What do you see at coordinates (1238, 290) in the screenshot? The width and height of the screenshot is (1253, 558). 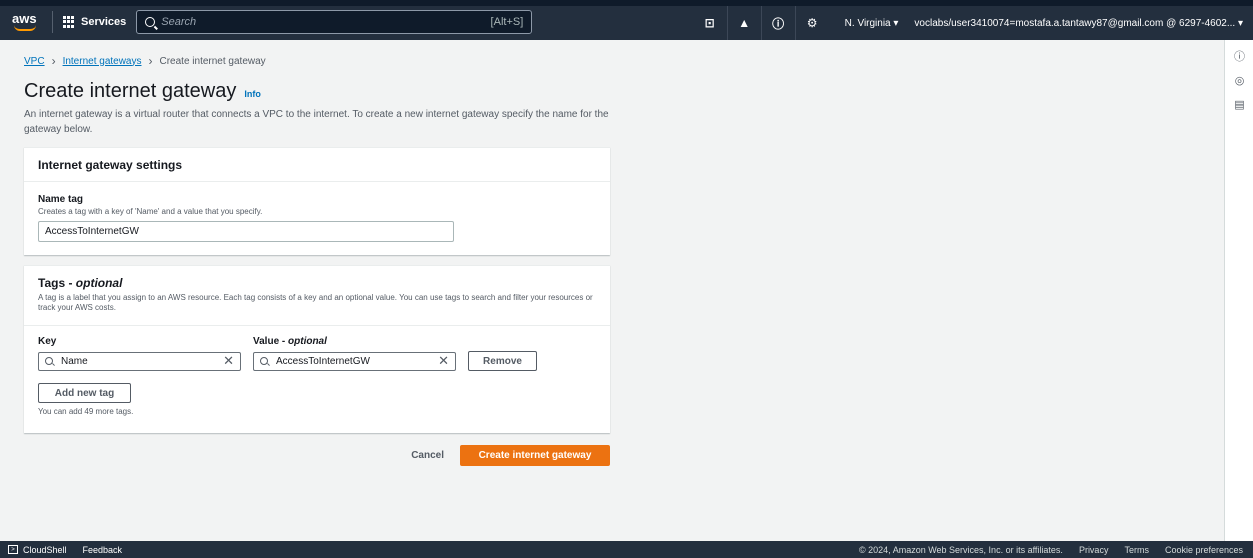 I see `right-utility-rail: ⓘ ◎ ▤` at bounding box center [1238, 290].